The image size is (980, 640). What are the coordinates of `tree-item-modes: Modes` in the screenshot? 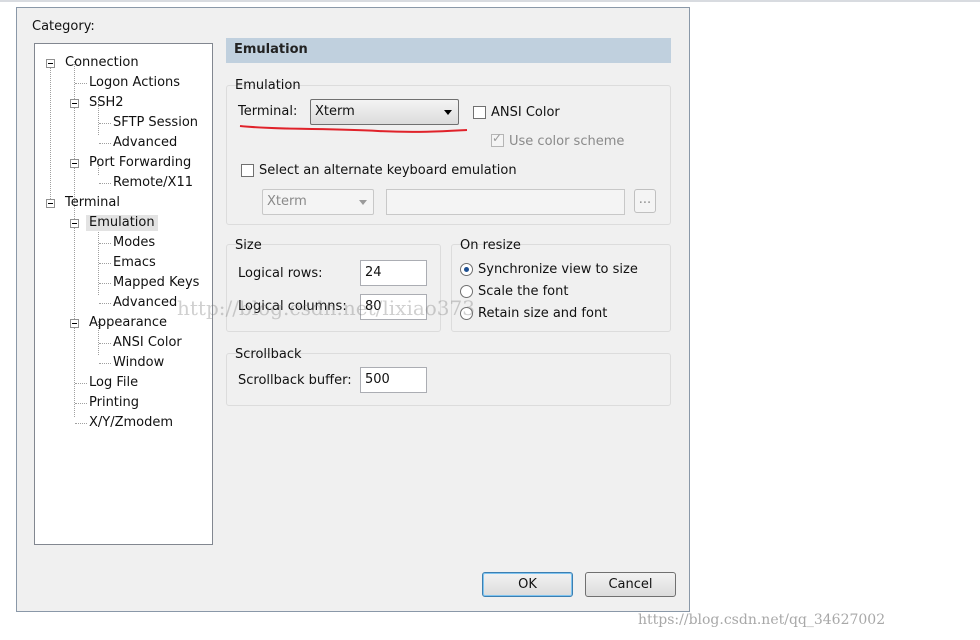 It's located at (134, 243).